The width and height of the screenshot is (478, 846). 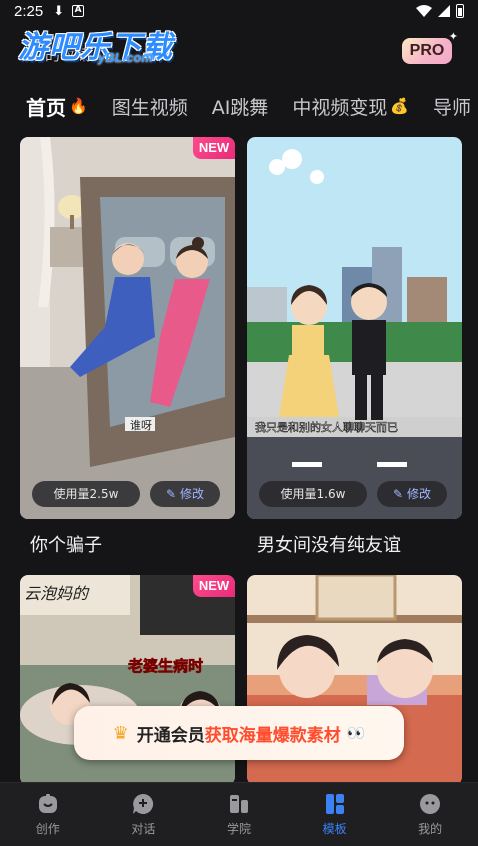 What do you see at coordinates (313, 494) in the screenshot?
I see `usage-count: 使用量1.6w` at bounding box center [313, 494].